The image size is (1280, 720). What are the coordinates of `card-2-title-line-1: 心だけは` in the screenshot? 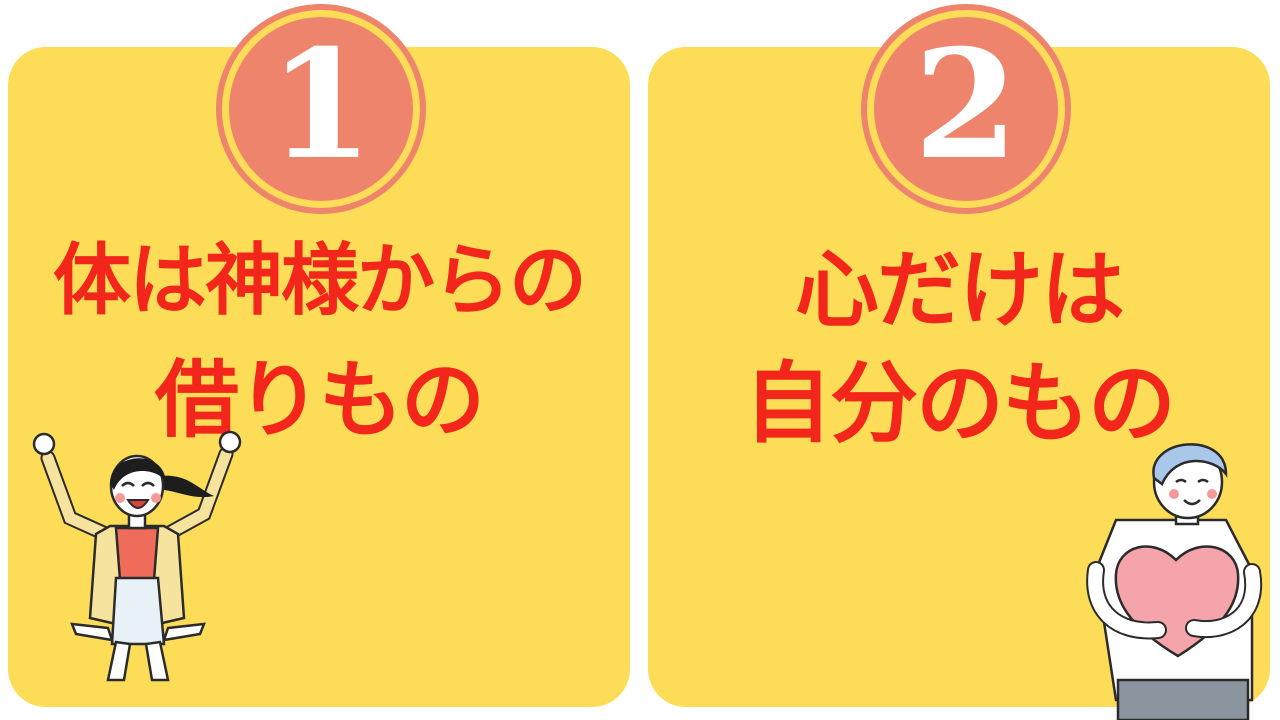 It's located at (959, 290).